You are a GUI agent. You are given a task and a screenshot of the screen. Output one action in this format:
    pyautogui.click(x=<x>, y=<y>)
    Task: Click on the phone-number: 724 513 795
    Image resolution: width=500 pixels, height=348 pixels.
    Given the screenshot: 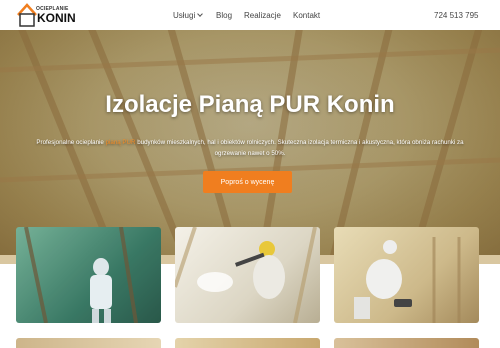 What is the action you would take?
    pyautogui.click(x=456, y=15)
    